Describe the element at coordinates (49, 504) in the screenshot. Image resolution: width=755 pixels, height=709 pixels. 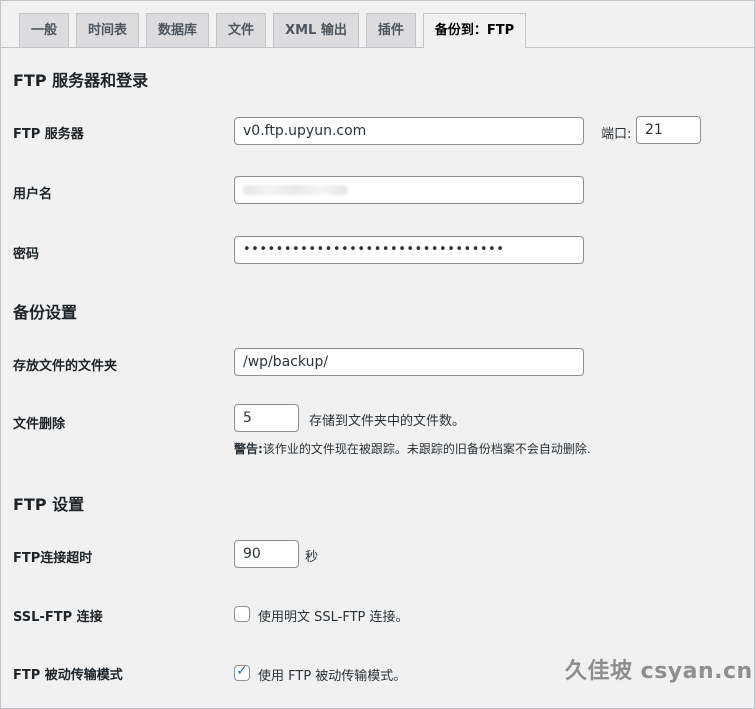
I see `section-title-ftp-settings: FTP 设置` at that location.